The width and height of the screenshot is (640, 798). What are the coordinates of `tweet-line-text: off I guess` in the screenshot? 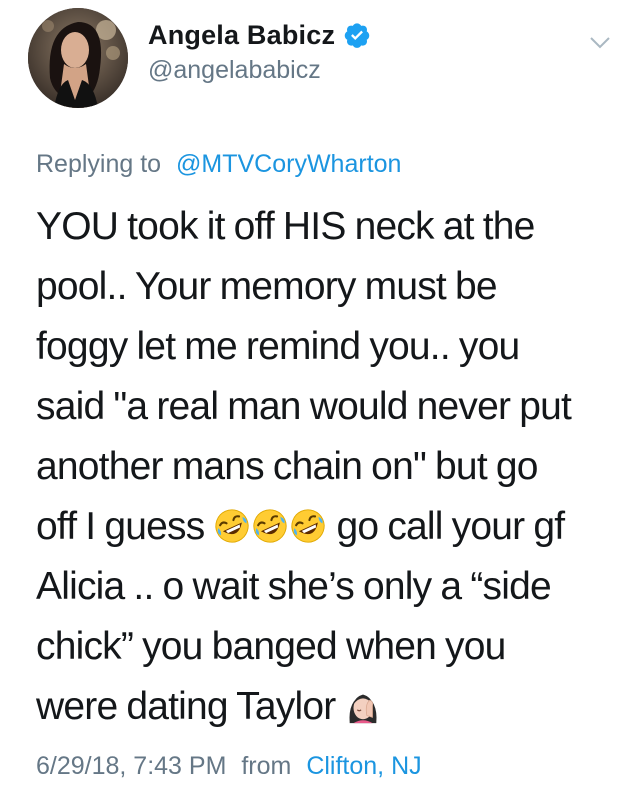 It's located at (125, 526).